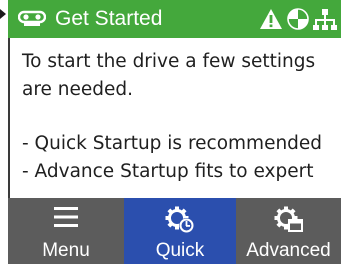 This screenshot has width=341, height=264. What do you see at coordinates (172, 143) in the screenshot?
I see `message-line: - Quick Startup is recommended` at bounding box center [172, 143].